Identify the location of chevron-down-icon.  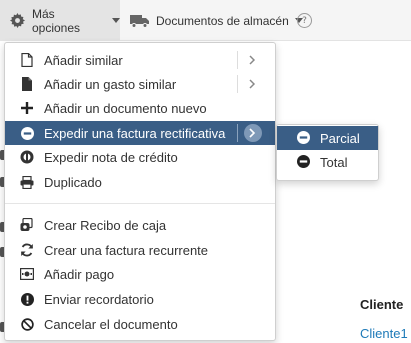
(116, 20).